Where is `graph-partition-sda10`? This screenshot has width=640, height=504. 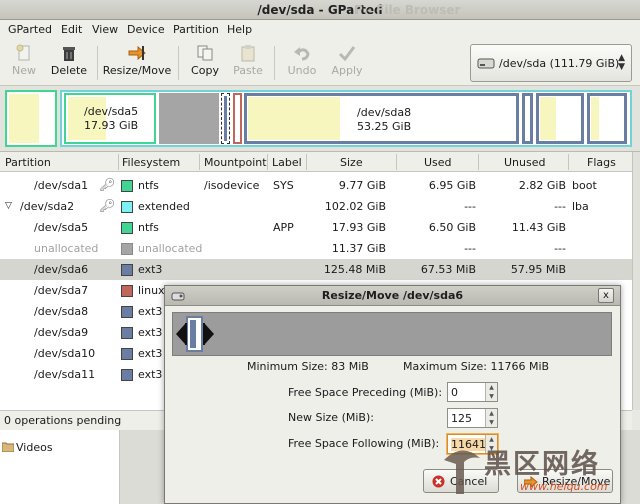 graph-partition-sda10 is located at coordinates (560, 118).